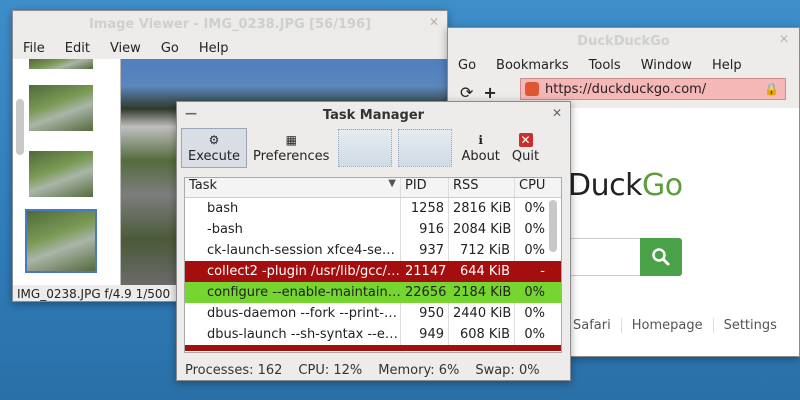 The image size is (800, 400). Describe the element at coordinates (426, 292) in the screenshot. I see `cell-pid: 22656` at that location.